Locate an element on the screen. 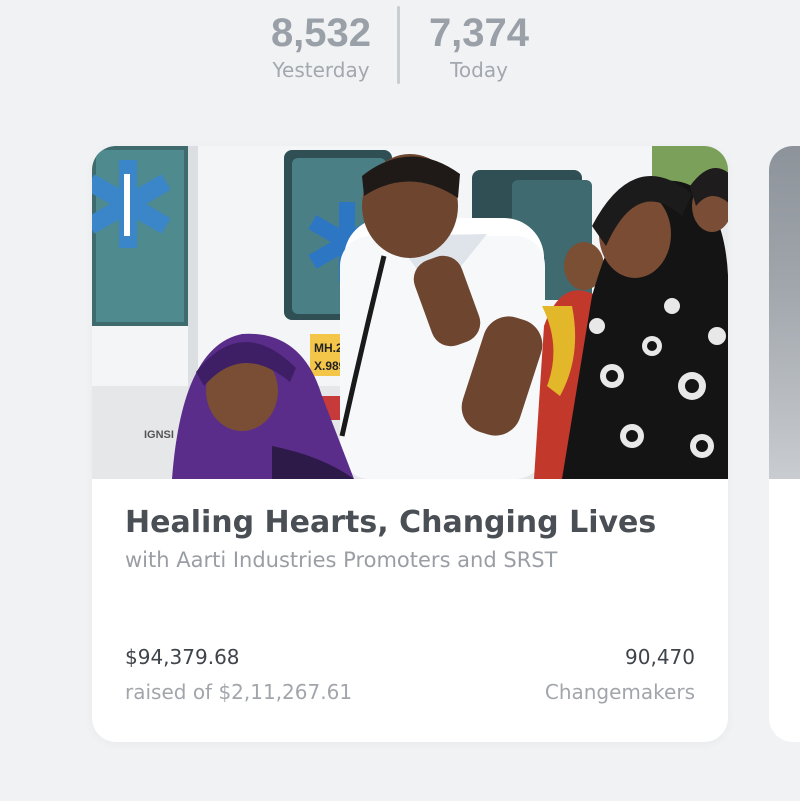 The width and height of the screenshot is (800, 801). stats-divider is located at coordinates (398, 45).